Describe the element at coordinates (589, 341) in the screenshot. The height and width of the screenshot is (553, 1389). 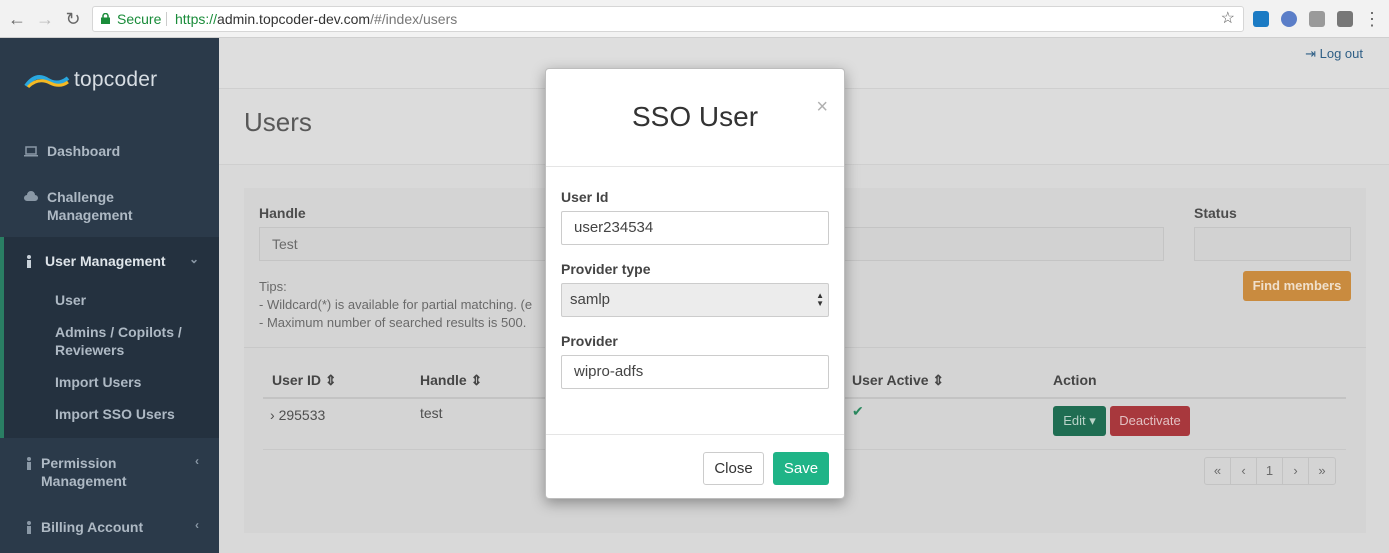
I see `provider-label: Provider` at that location.